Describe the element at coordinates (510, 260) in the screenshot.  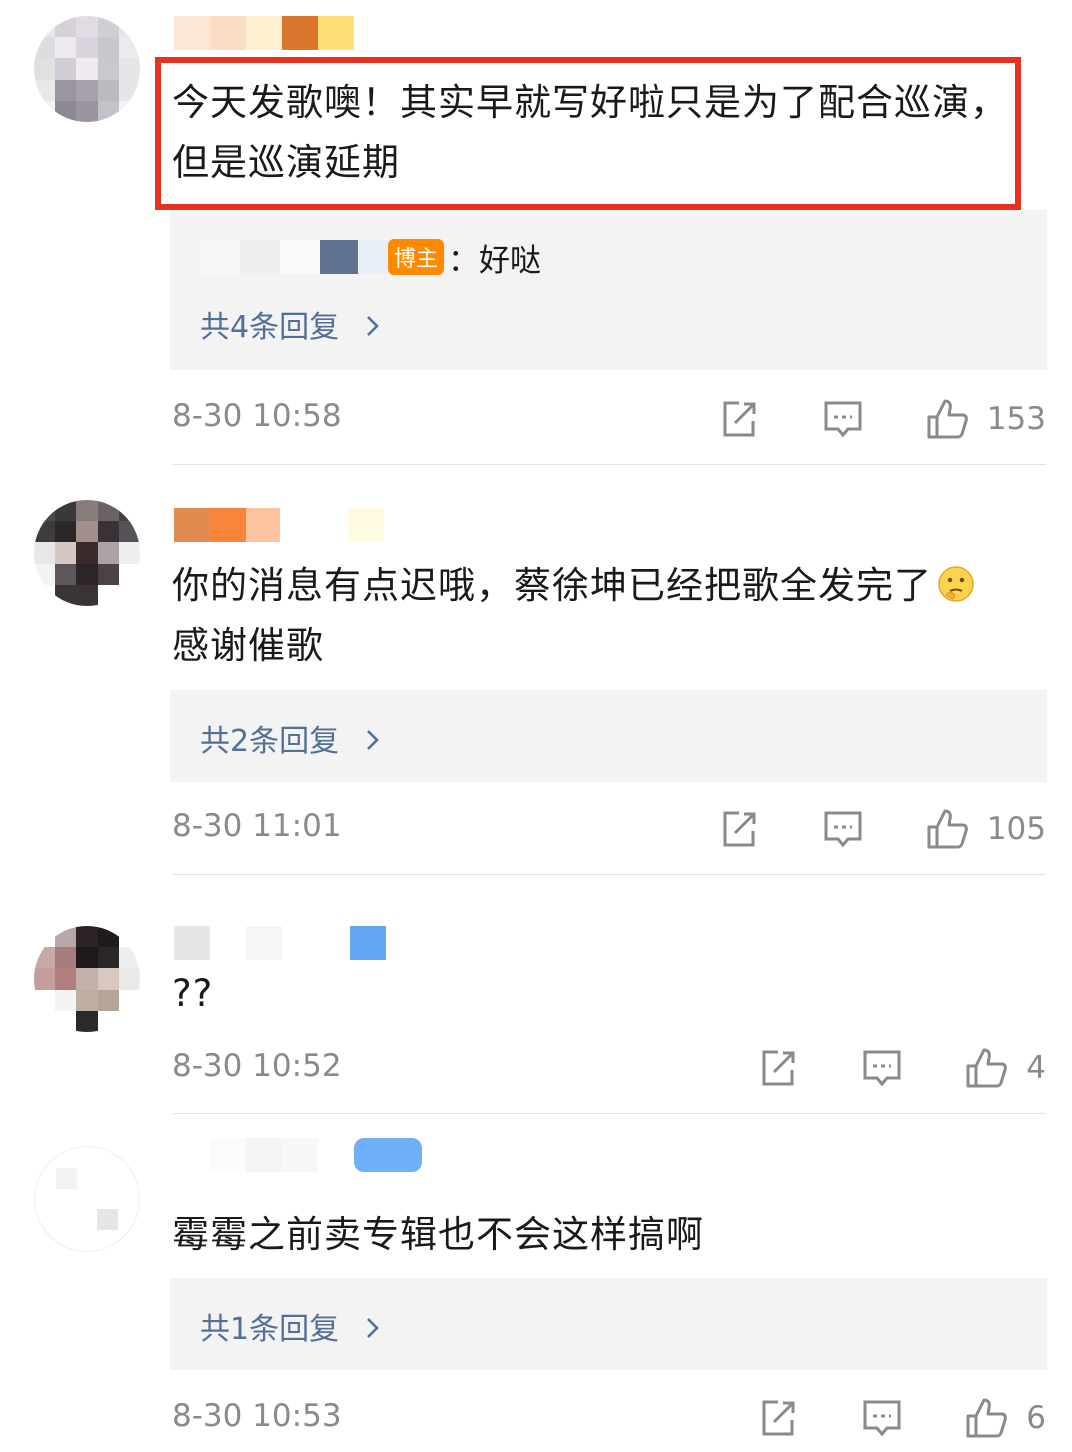
I see `reply-text: 好哒` at that location.